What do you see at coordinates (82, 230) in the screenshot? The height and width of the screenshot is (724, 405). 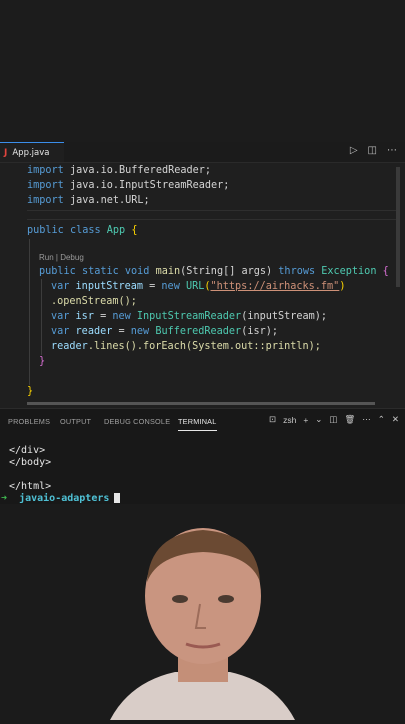 I see `code-line-class: public class App {` at bounding box center [82, 230].